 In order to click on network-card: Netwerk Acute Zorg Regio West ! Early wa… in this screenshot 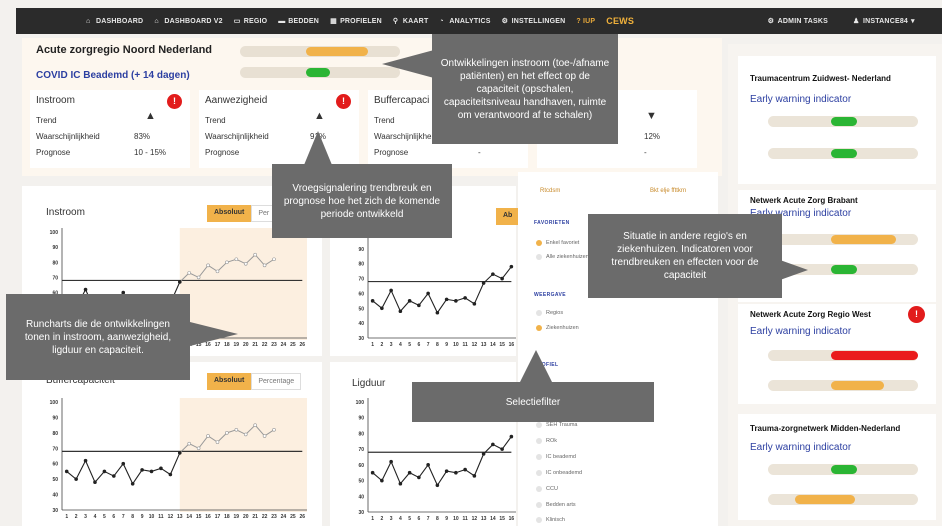, I will do `click(837, 354)`.